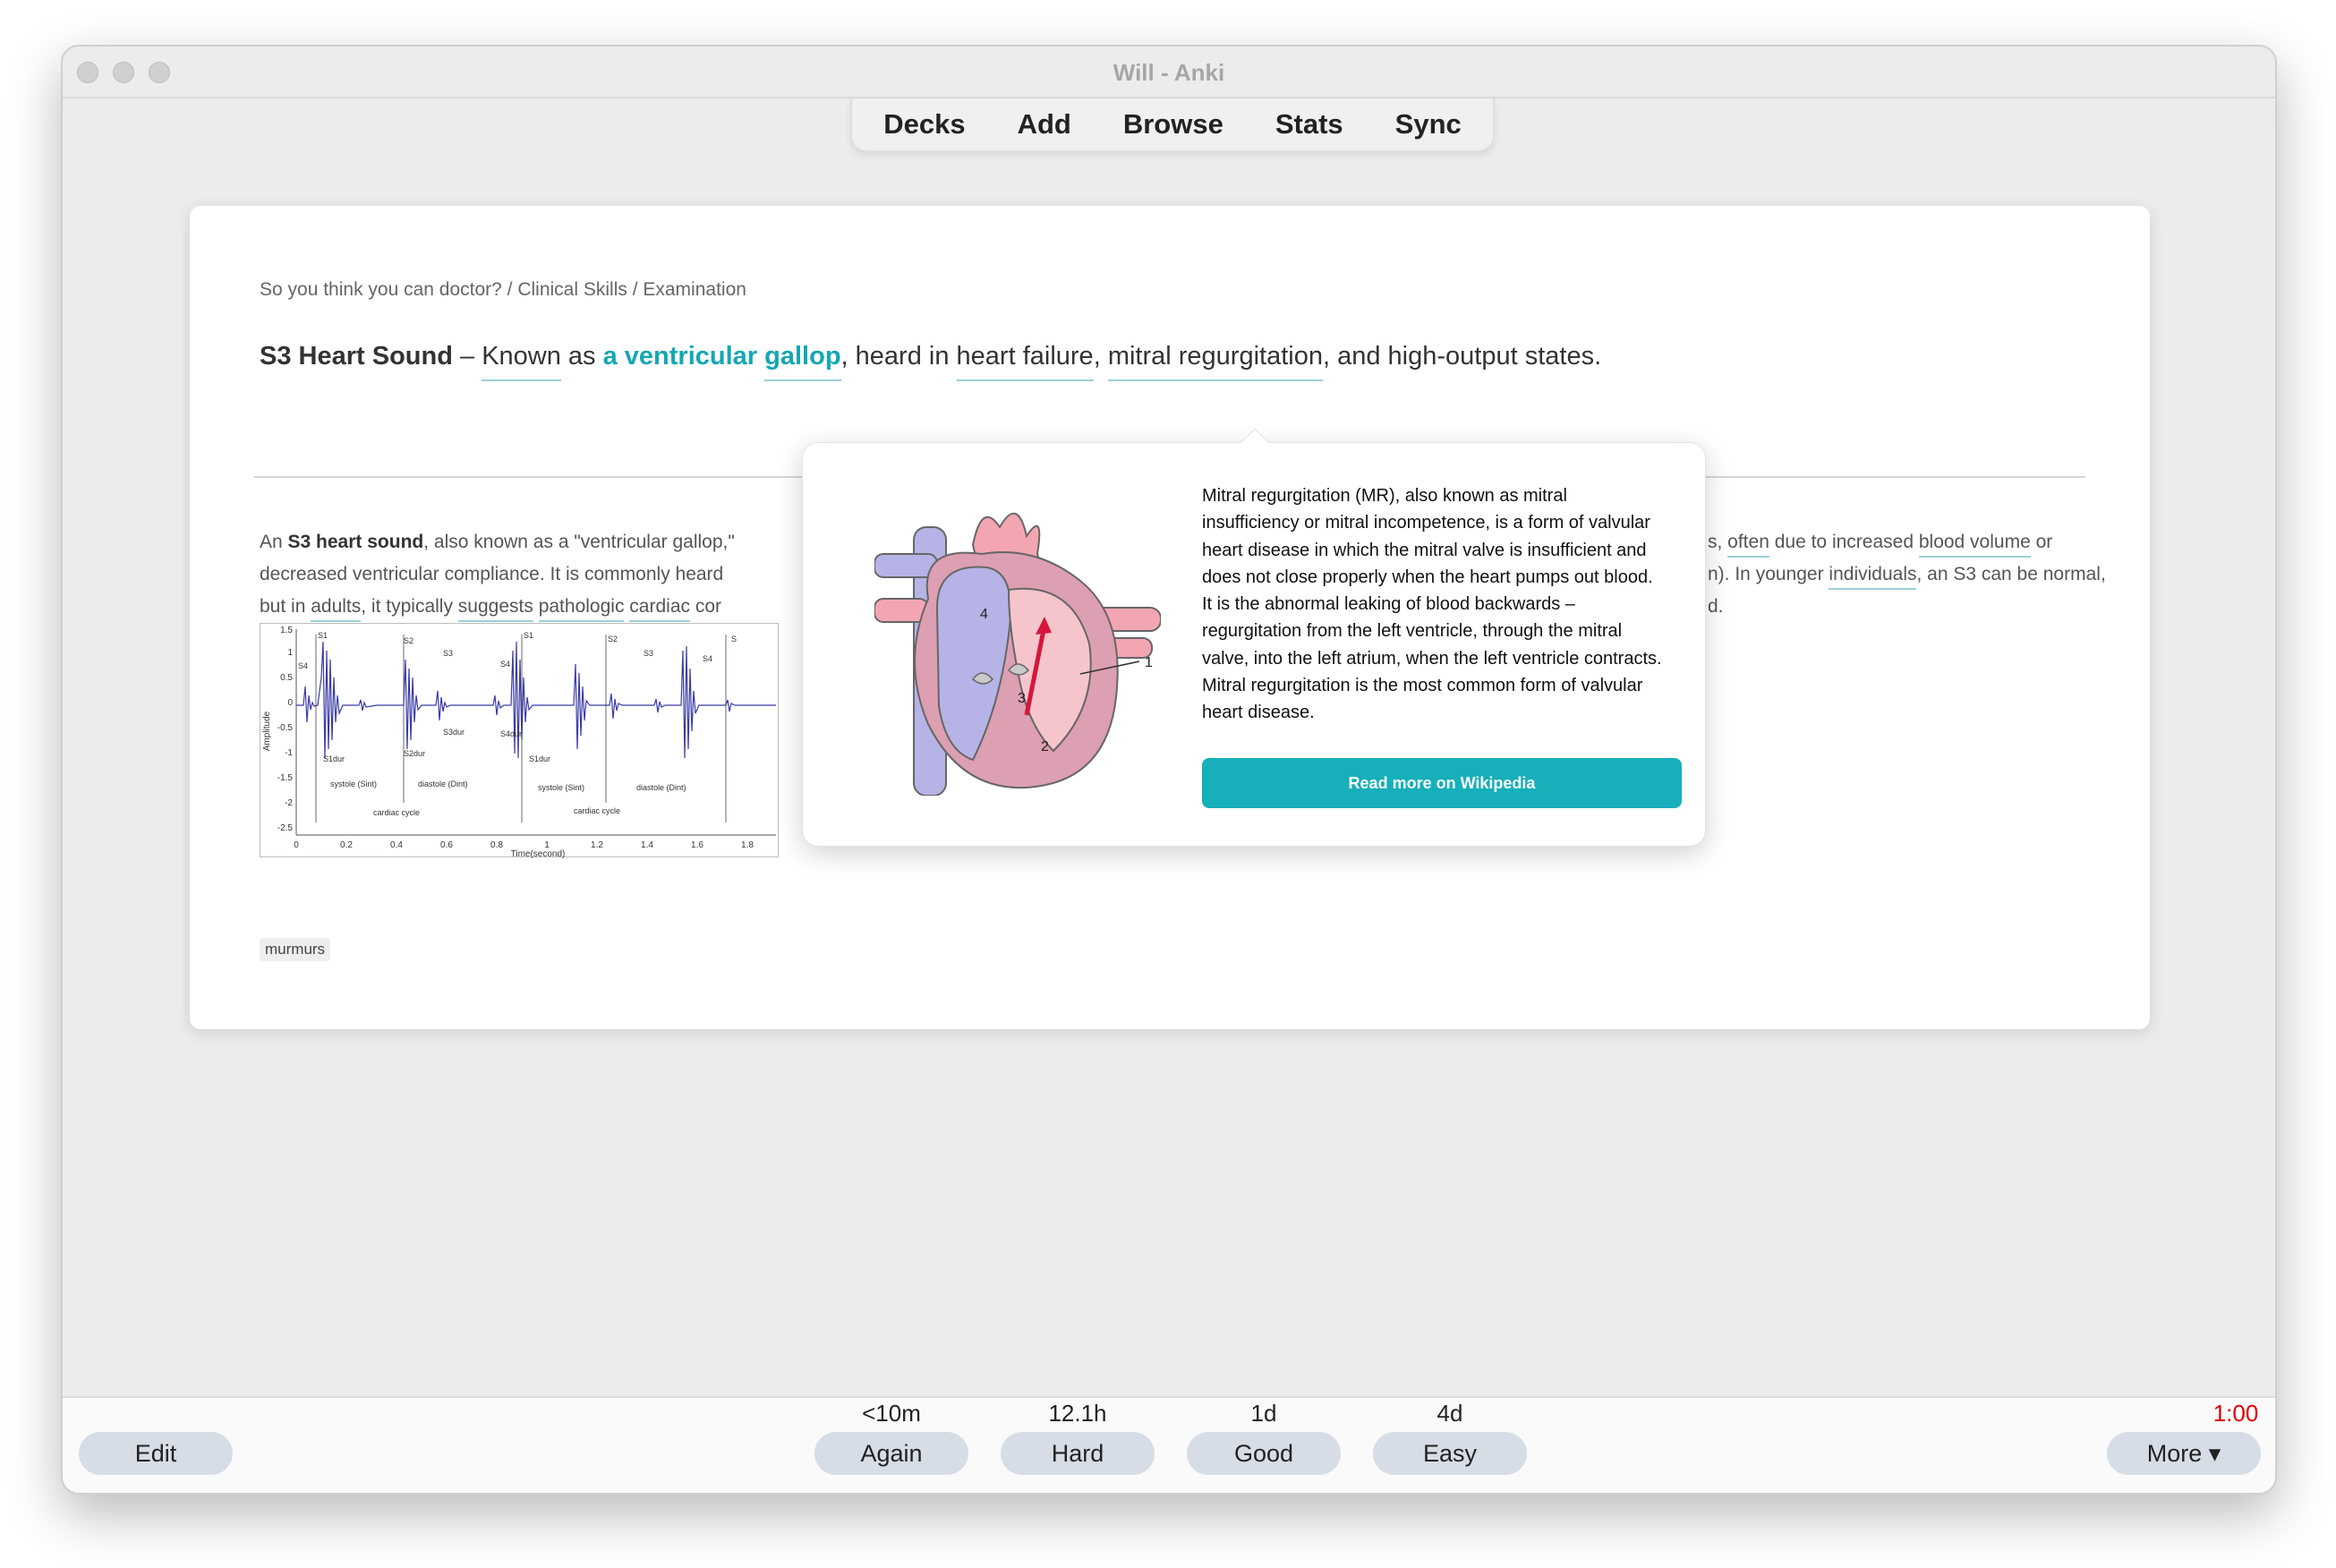 This screenshot has width=2336, height=1568. I want to click on back-text: or, so click(2042, 542).